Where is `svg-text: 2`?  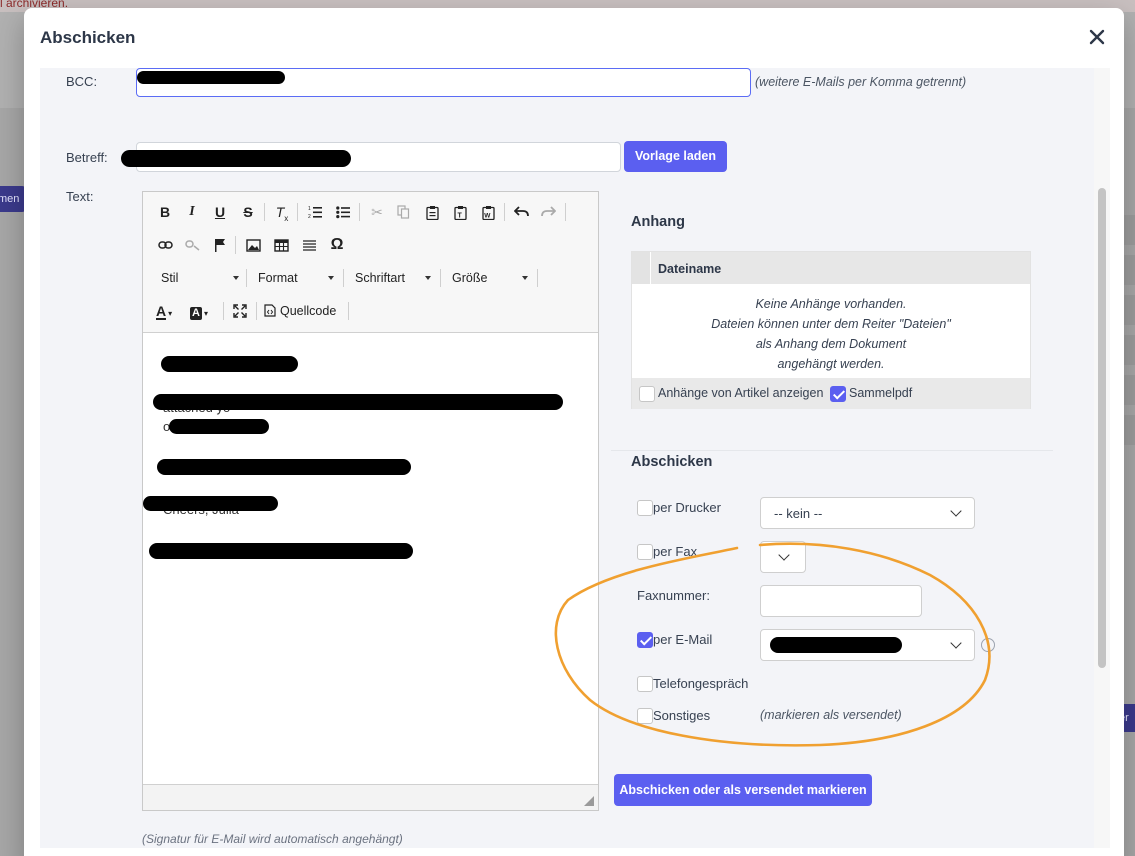
svg-text: 2 is located at coordinates (309, 216).